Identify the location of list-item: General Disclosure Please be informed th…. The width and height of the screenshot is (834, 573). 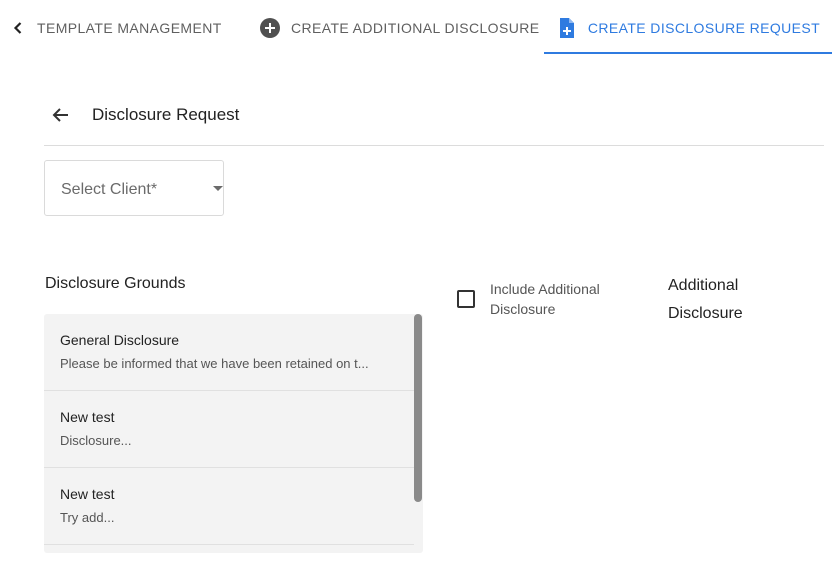
(229, 352).